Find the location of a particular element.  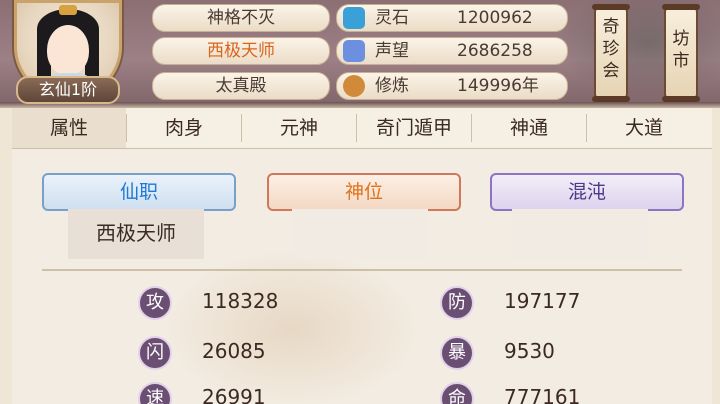

tab-attributes: 属性 is located at coordinates (69, 128).